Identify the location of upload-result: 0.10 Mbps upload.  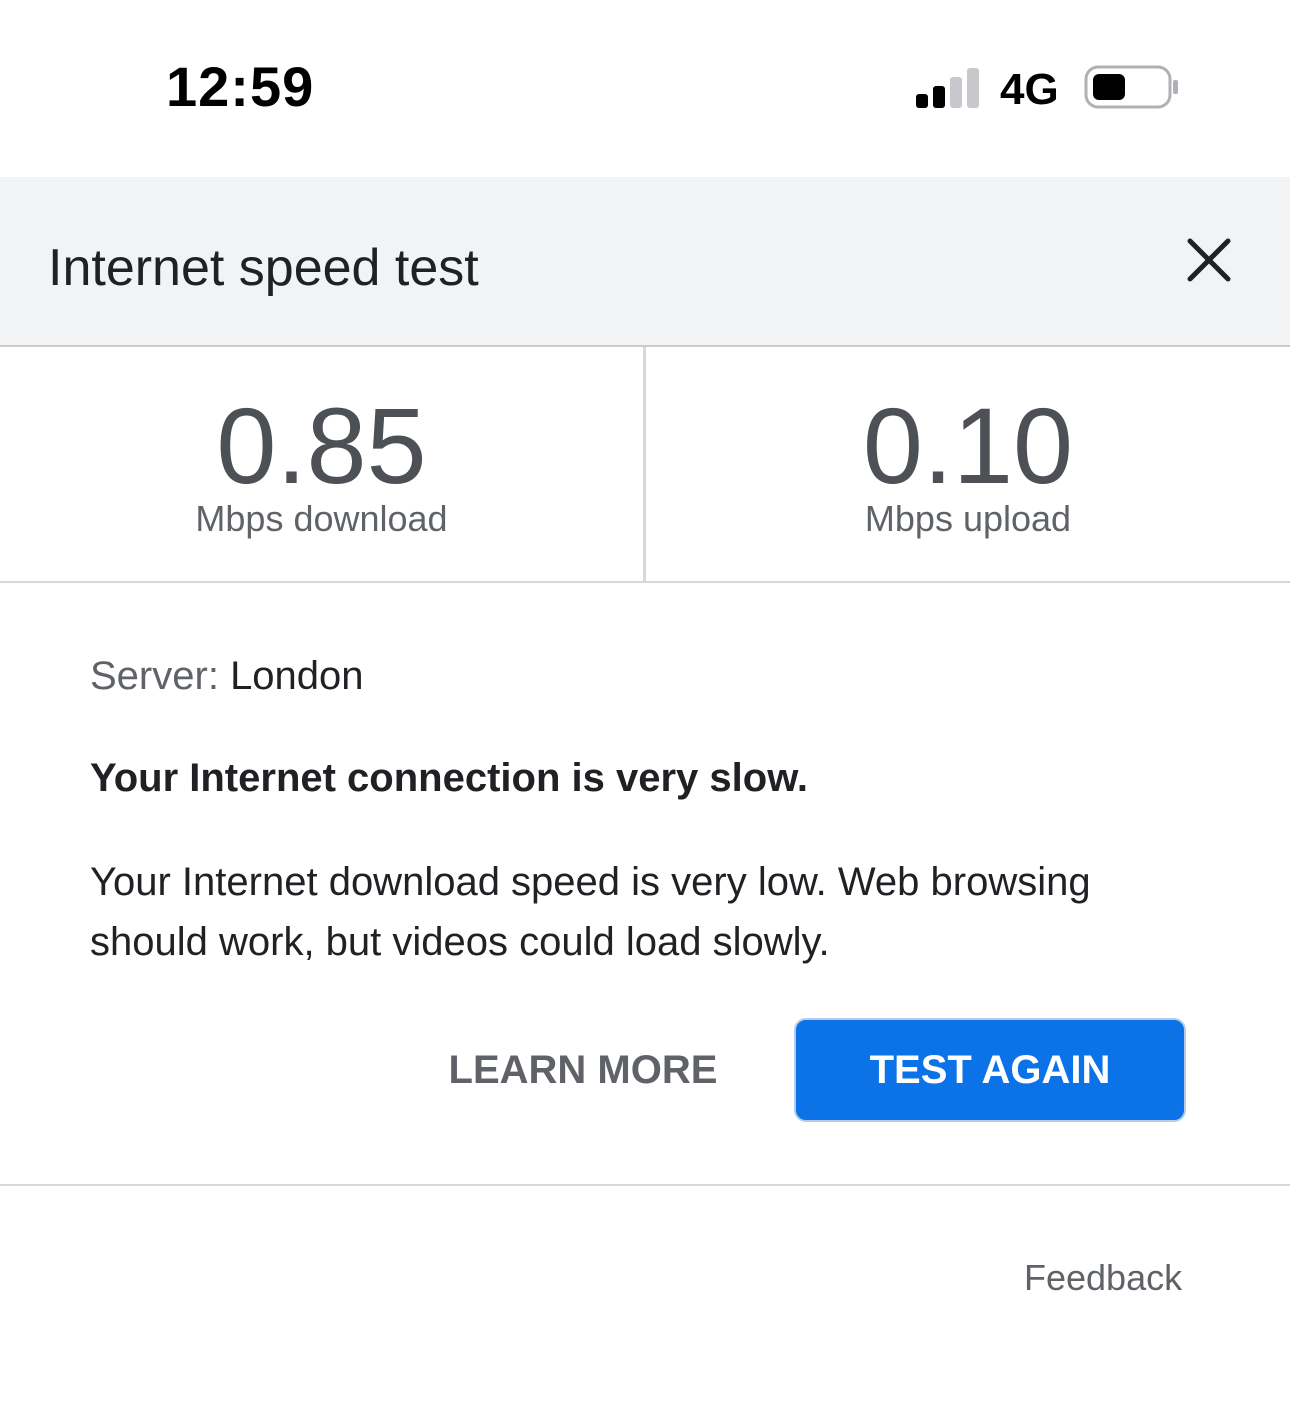
(968, 464).